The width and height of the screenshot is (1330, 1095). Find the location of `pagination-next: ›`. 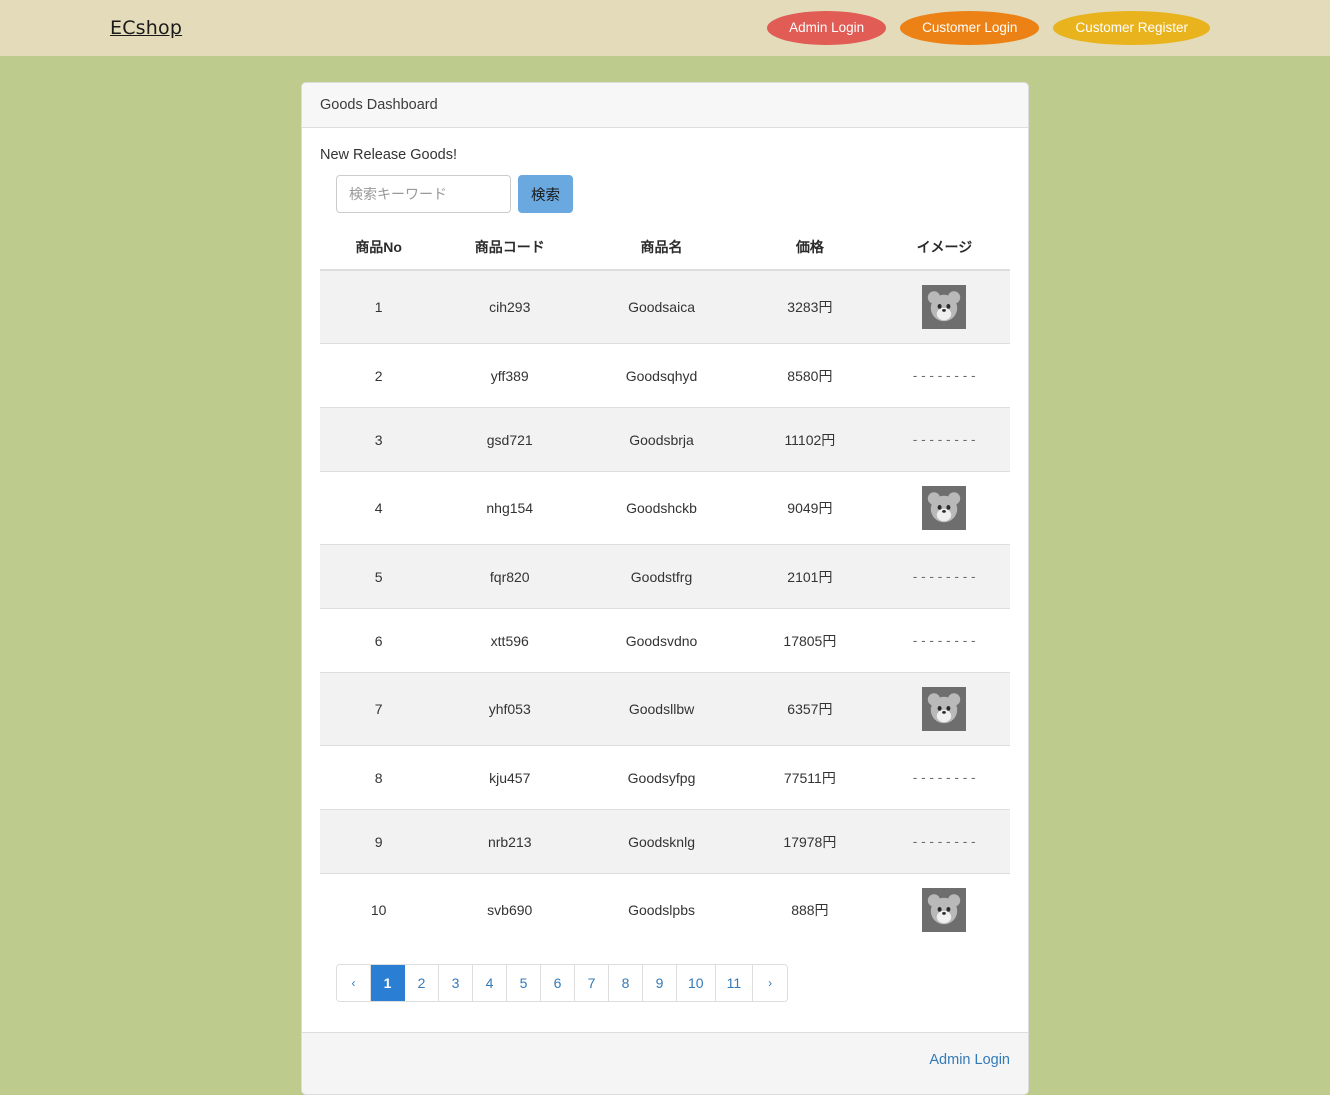

pagination-next: › is located at coordinates (770, 983).